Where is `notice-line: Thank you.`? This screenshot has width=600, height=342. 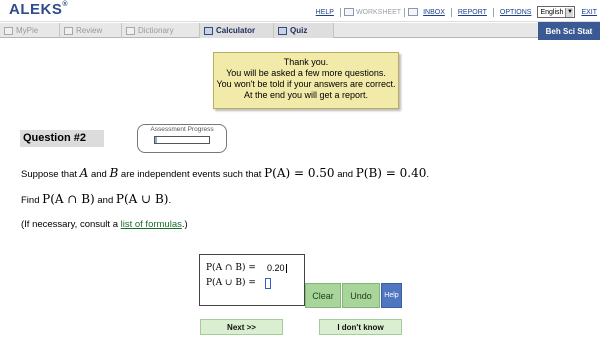 notice-line: Thank you. is located at coordinates (306, 62).